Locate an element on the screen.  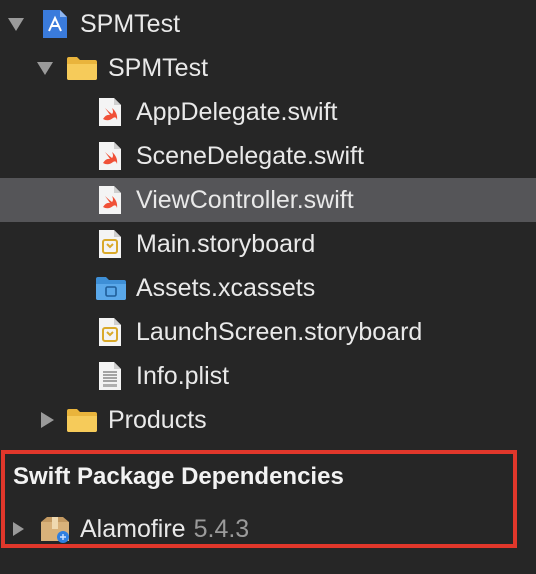
file-row-assets: Assets.xcassets is located at coordinates (268, 288).